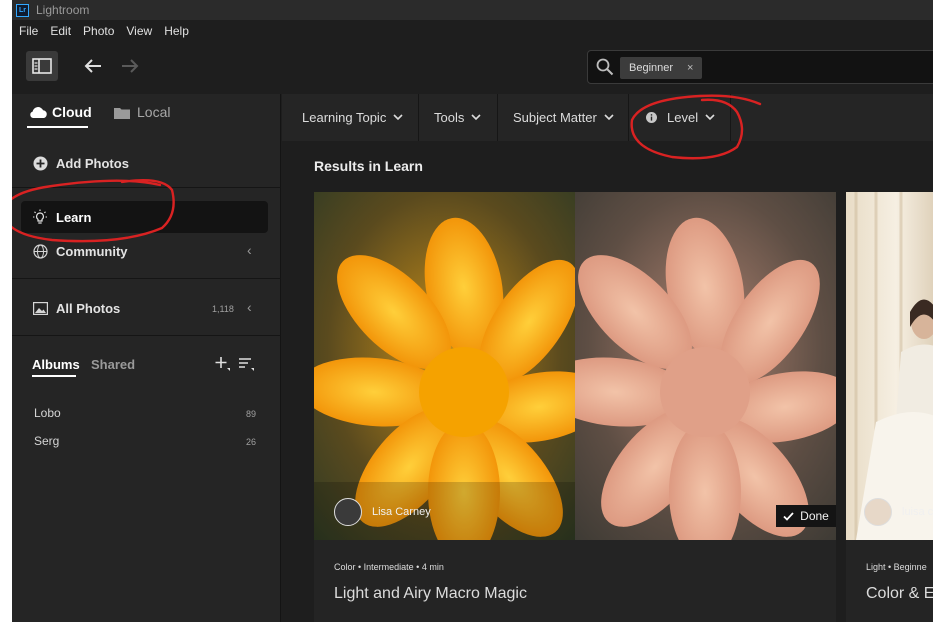 This screenshot has height=622, width=933. Describe the element at coordinates (93, 211) in the screenshot. I see `annotation-circle-learn` at that location.